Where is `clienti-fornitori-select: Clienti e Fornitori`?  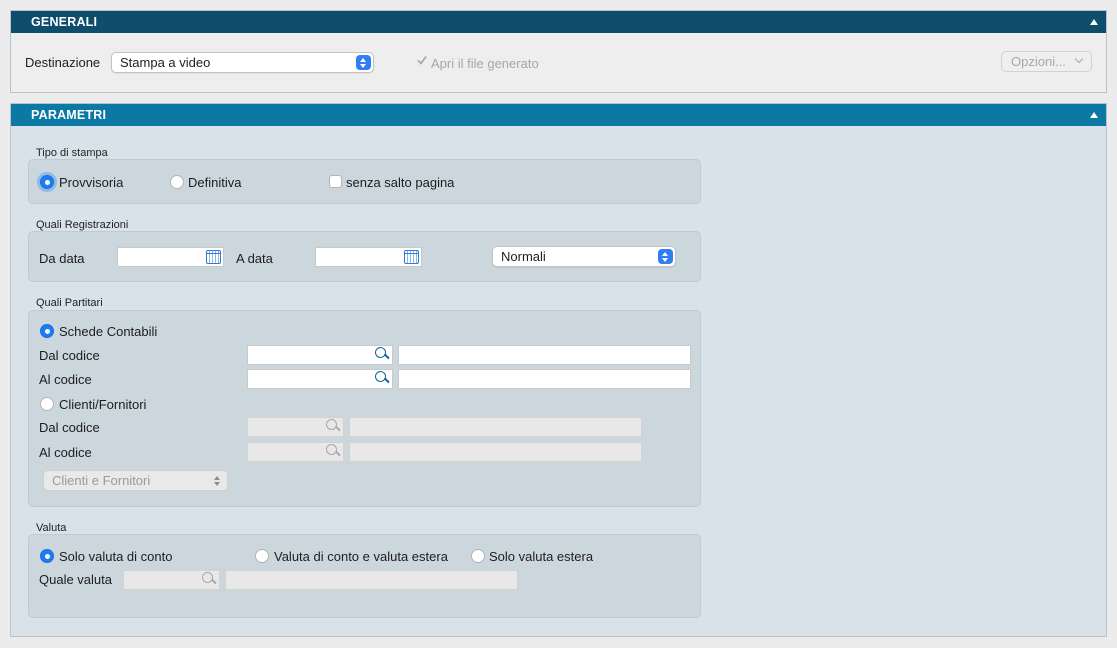 clienti-fornitori-select: Clienti e Fornitori is located at coordinates (135, 480).